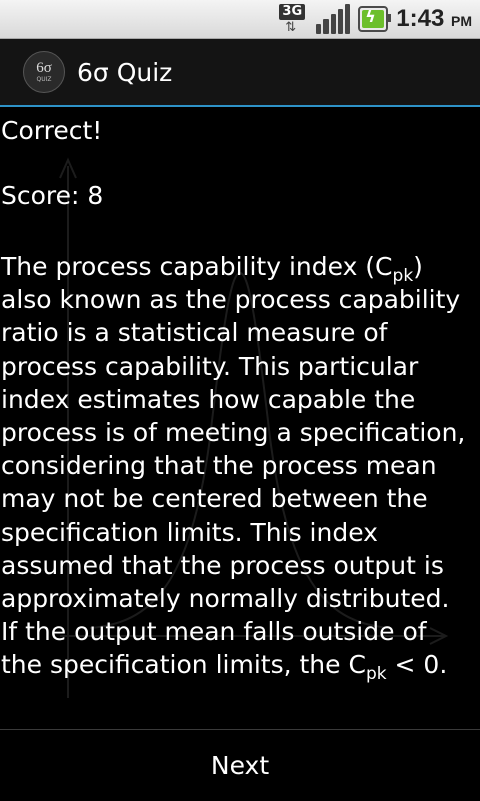  What do you see at coordinates (231, 300) in the screenshot?
I see `explanation-line-text: also known as the process capability` at bounding box center [231, 300].